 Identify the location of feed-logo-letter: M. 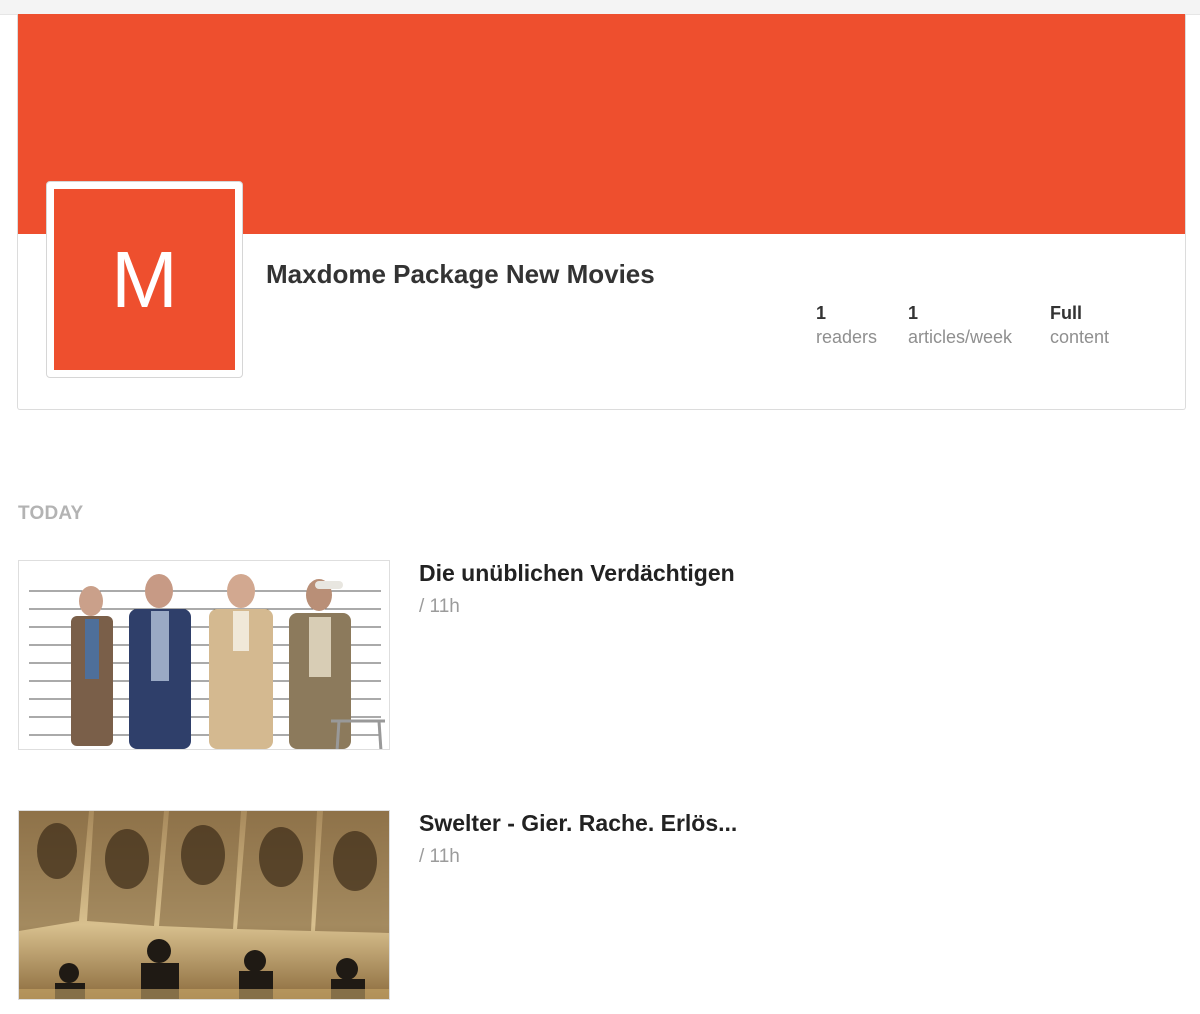
(144, 279).